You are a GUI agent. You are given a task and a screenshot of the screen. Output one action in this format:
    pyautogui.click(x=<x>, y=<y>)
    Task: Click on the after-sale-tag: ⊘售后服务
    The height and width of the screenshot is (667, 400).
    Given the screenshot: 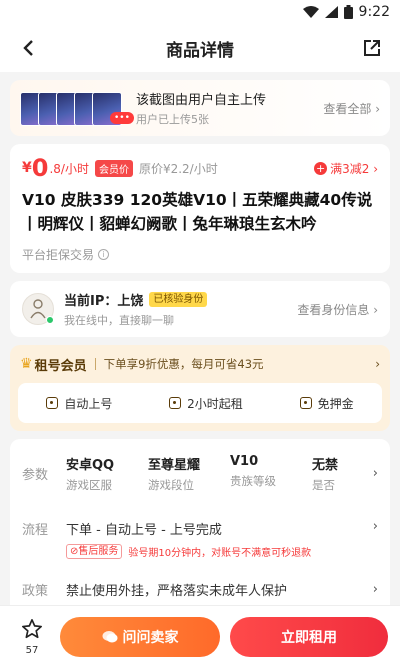 What is the action you would take?
    pyautogui.click(x=94, y=551)
    